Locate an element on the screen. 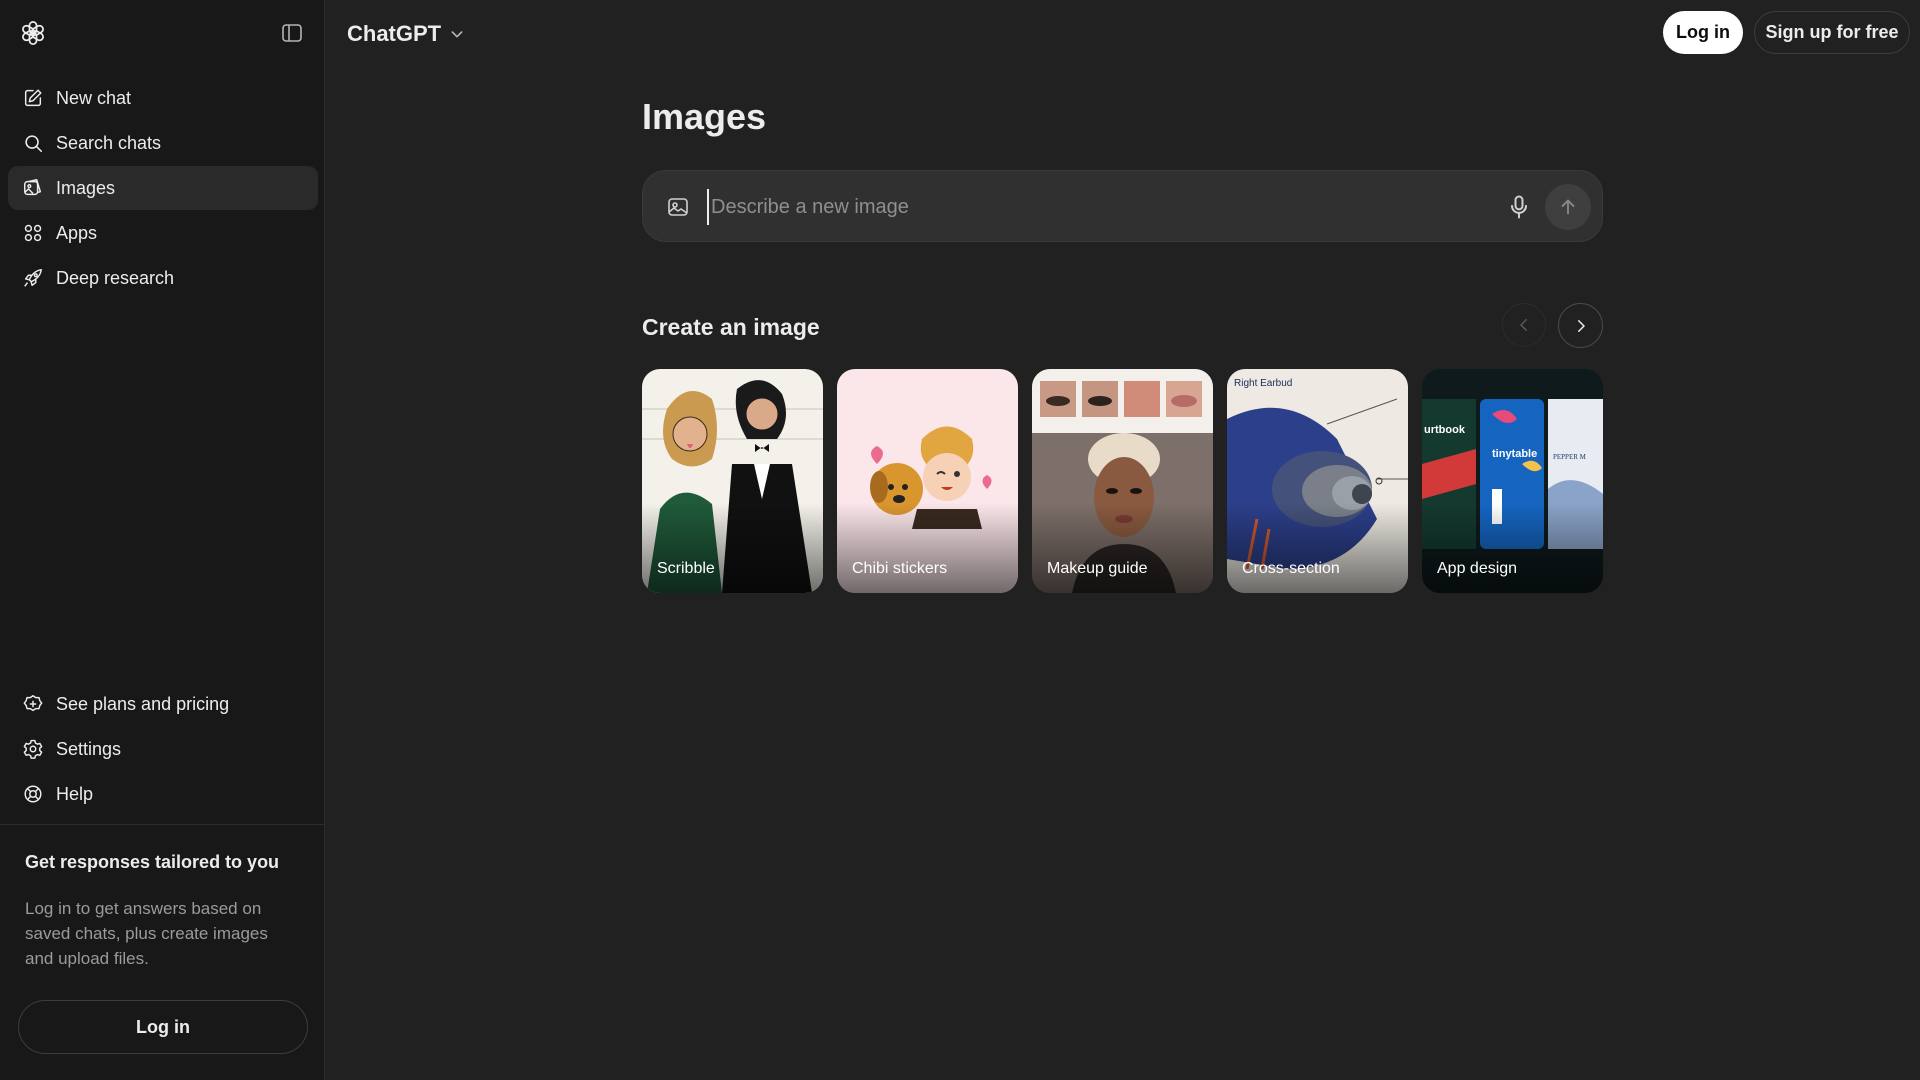  sidebar-item-apps: Apps is located at coordinates (163, 233).